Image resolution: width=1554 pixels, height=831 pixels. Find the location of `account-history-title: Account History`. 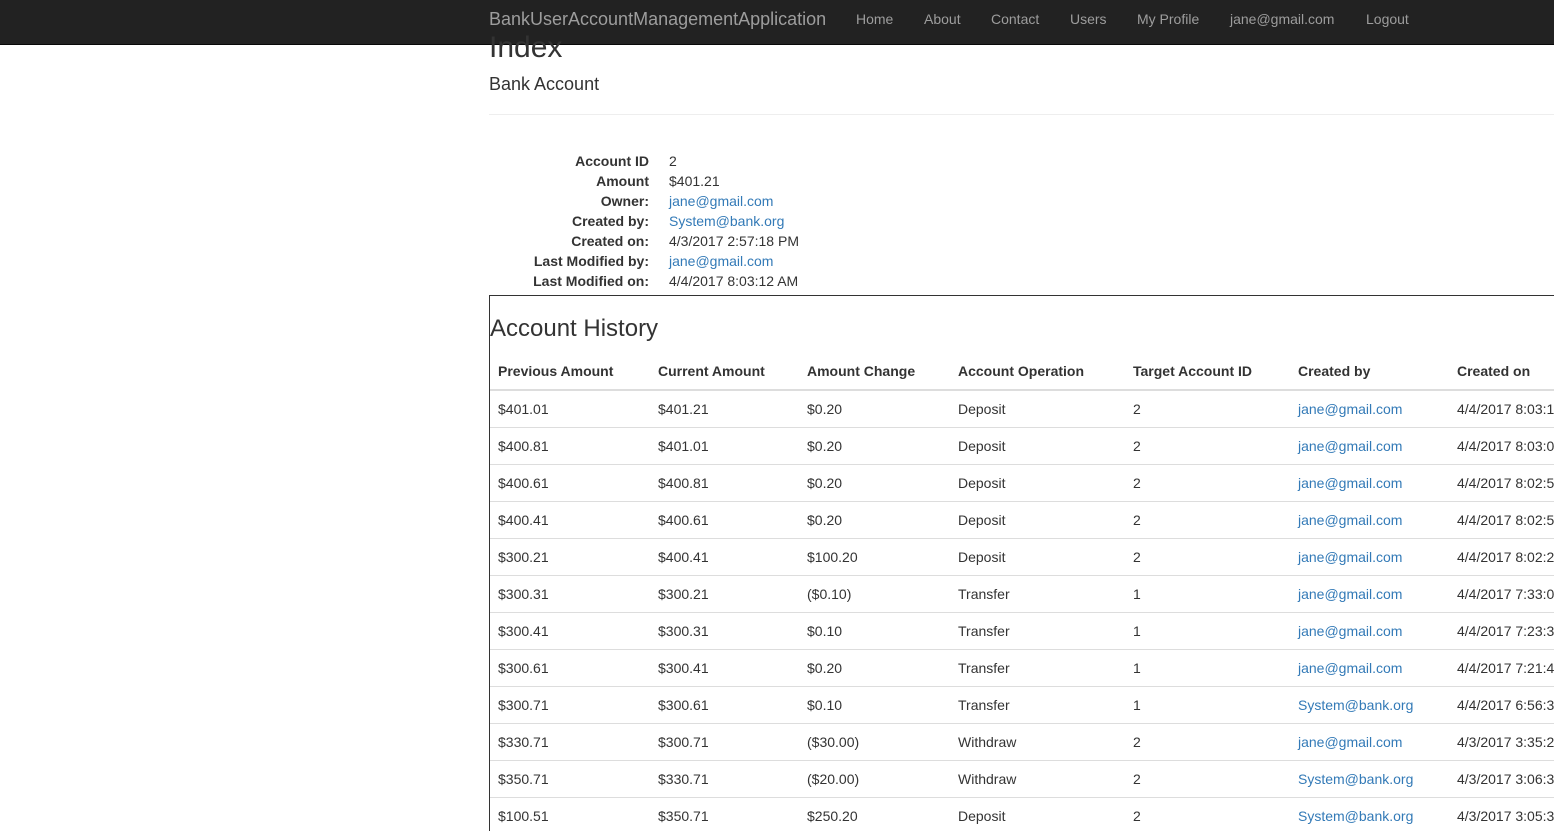

account-history-title: Account History is located at coordinates (574, 329).